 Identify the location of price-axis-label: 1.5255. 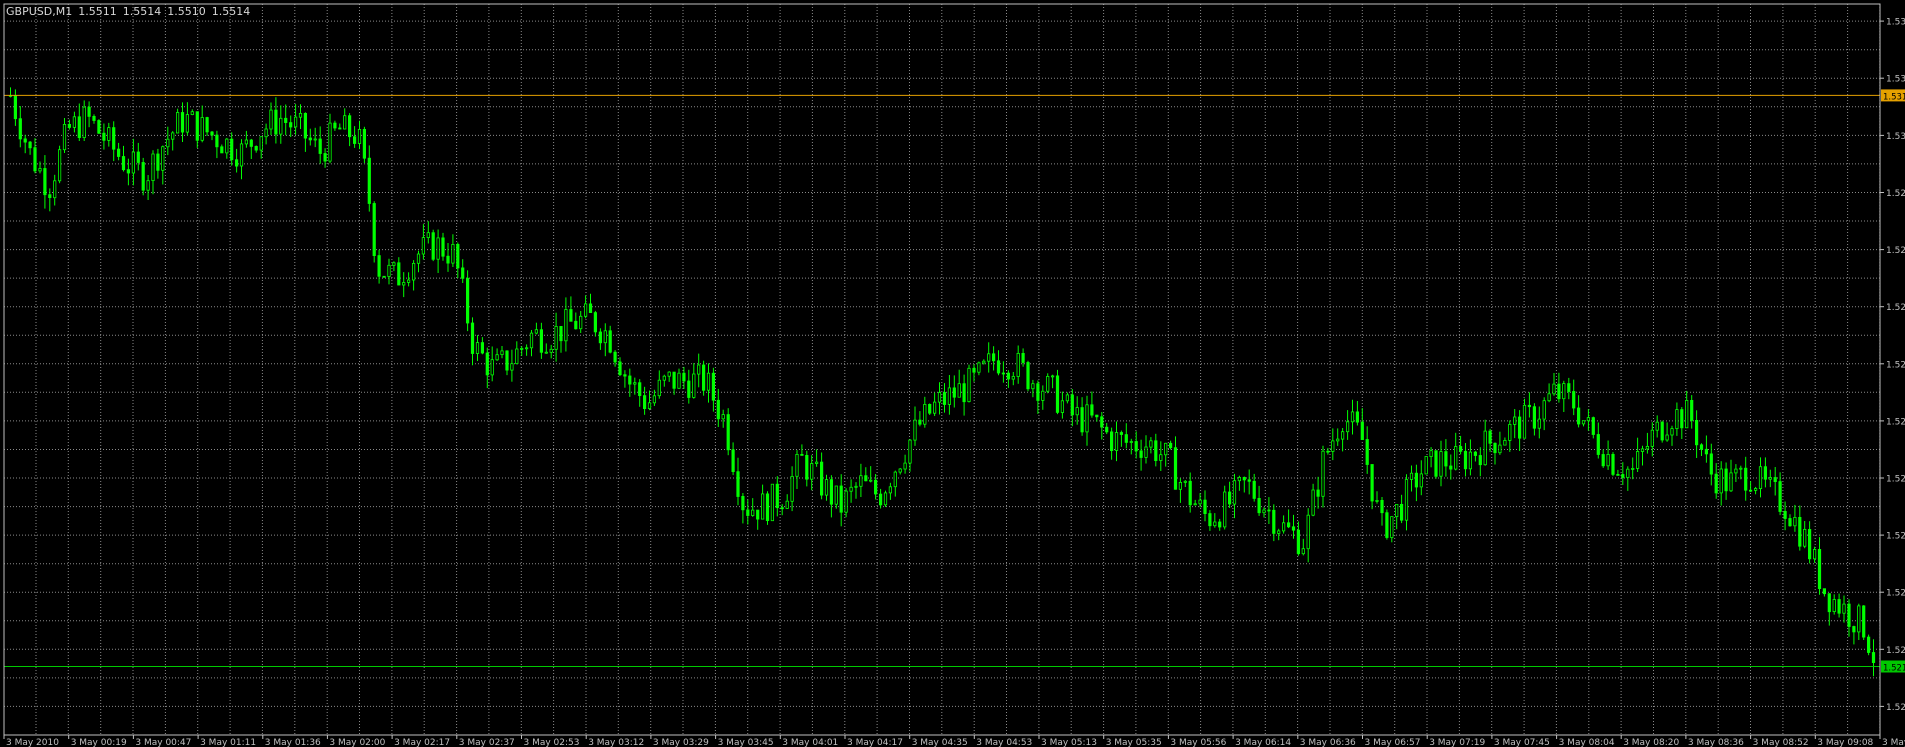
(1895, 422).